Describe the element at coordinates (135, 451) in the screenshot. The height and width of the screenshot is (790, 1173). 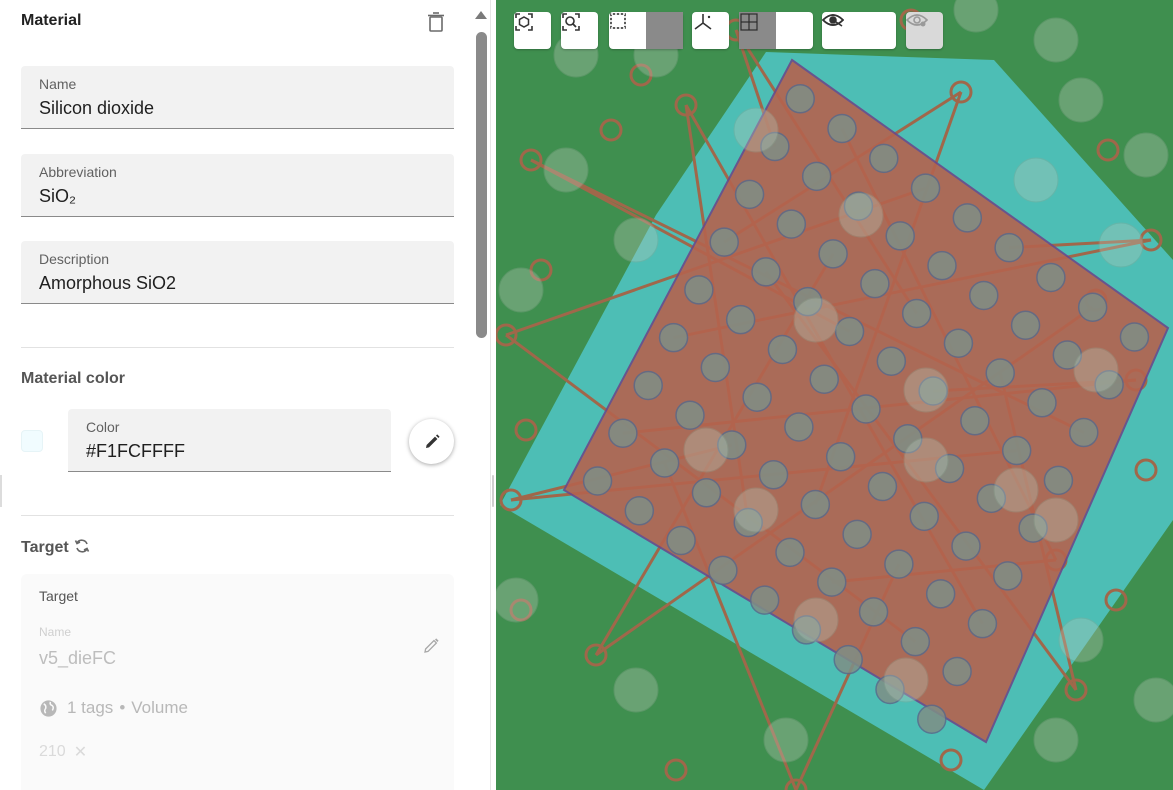
I see `color-value: #F1FCFFFF` at that location.